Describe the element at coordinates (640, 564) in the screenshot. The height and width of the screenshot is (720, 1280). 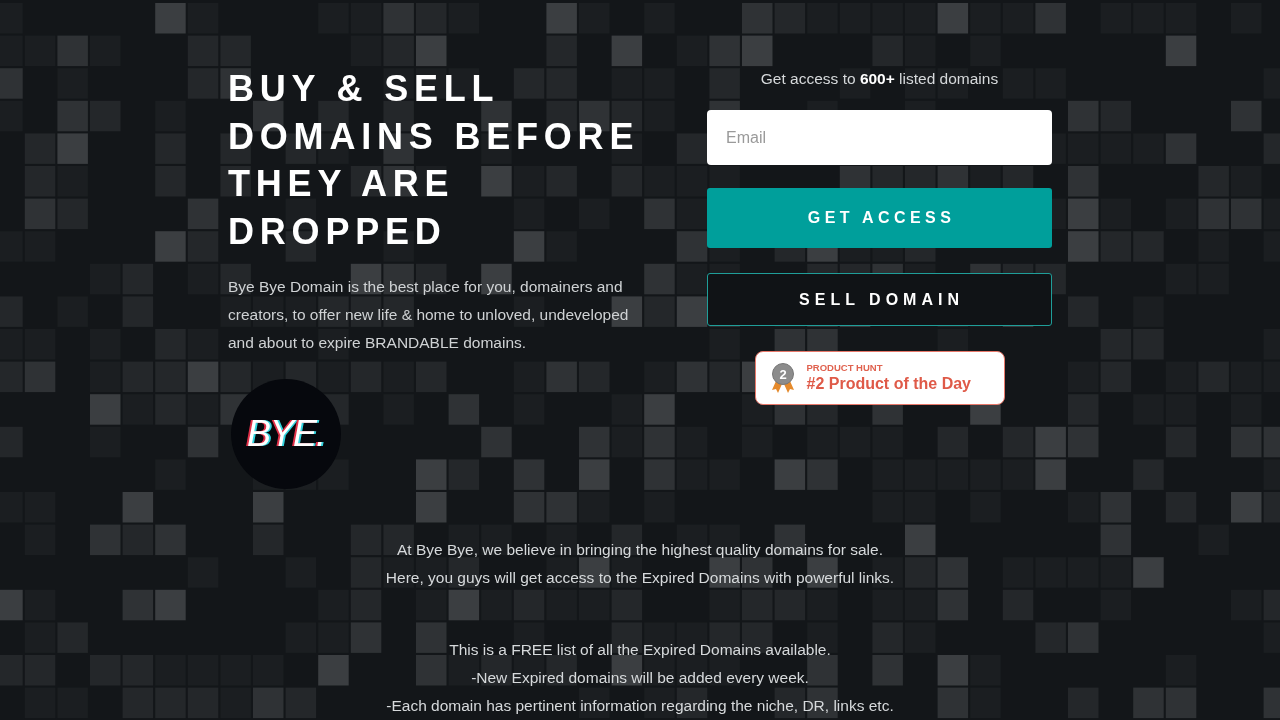
I see `about-paragraph: At Bye Bye, we believe in bringing the highest quality domains for sale. Here, you guys will get access to the Expired Domains with powerful links.` at that location.